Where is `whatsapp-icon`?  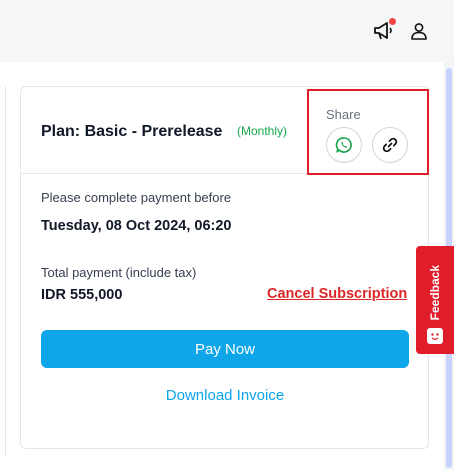
whatsapp-icon is located at coordinates (343, 145).